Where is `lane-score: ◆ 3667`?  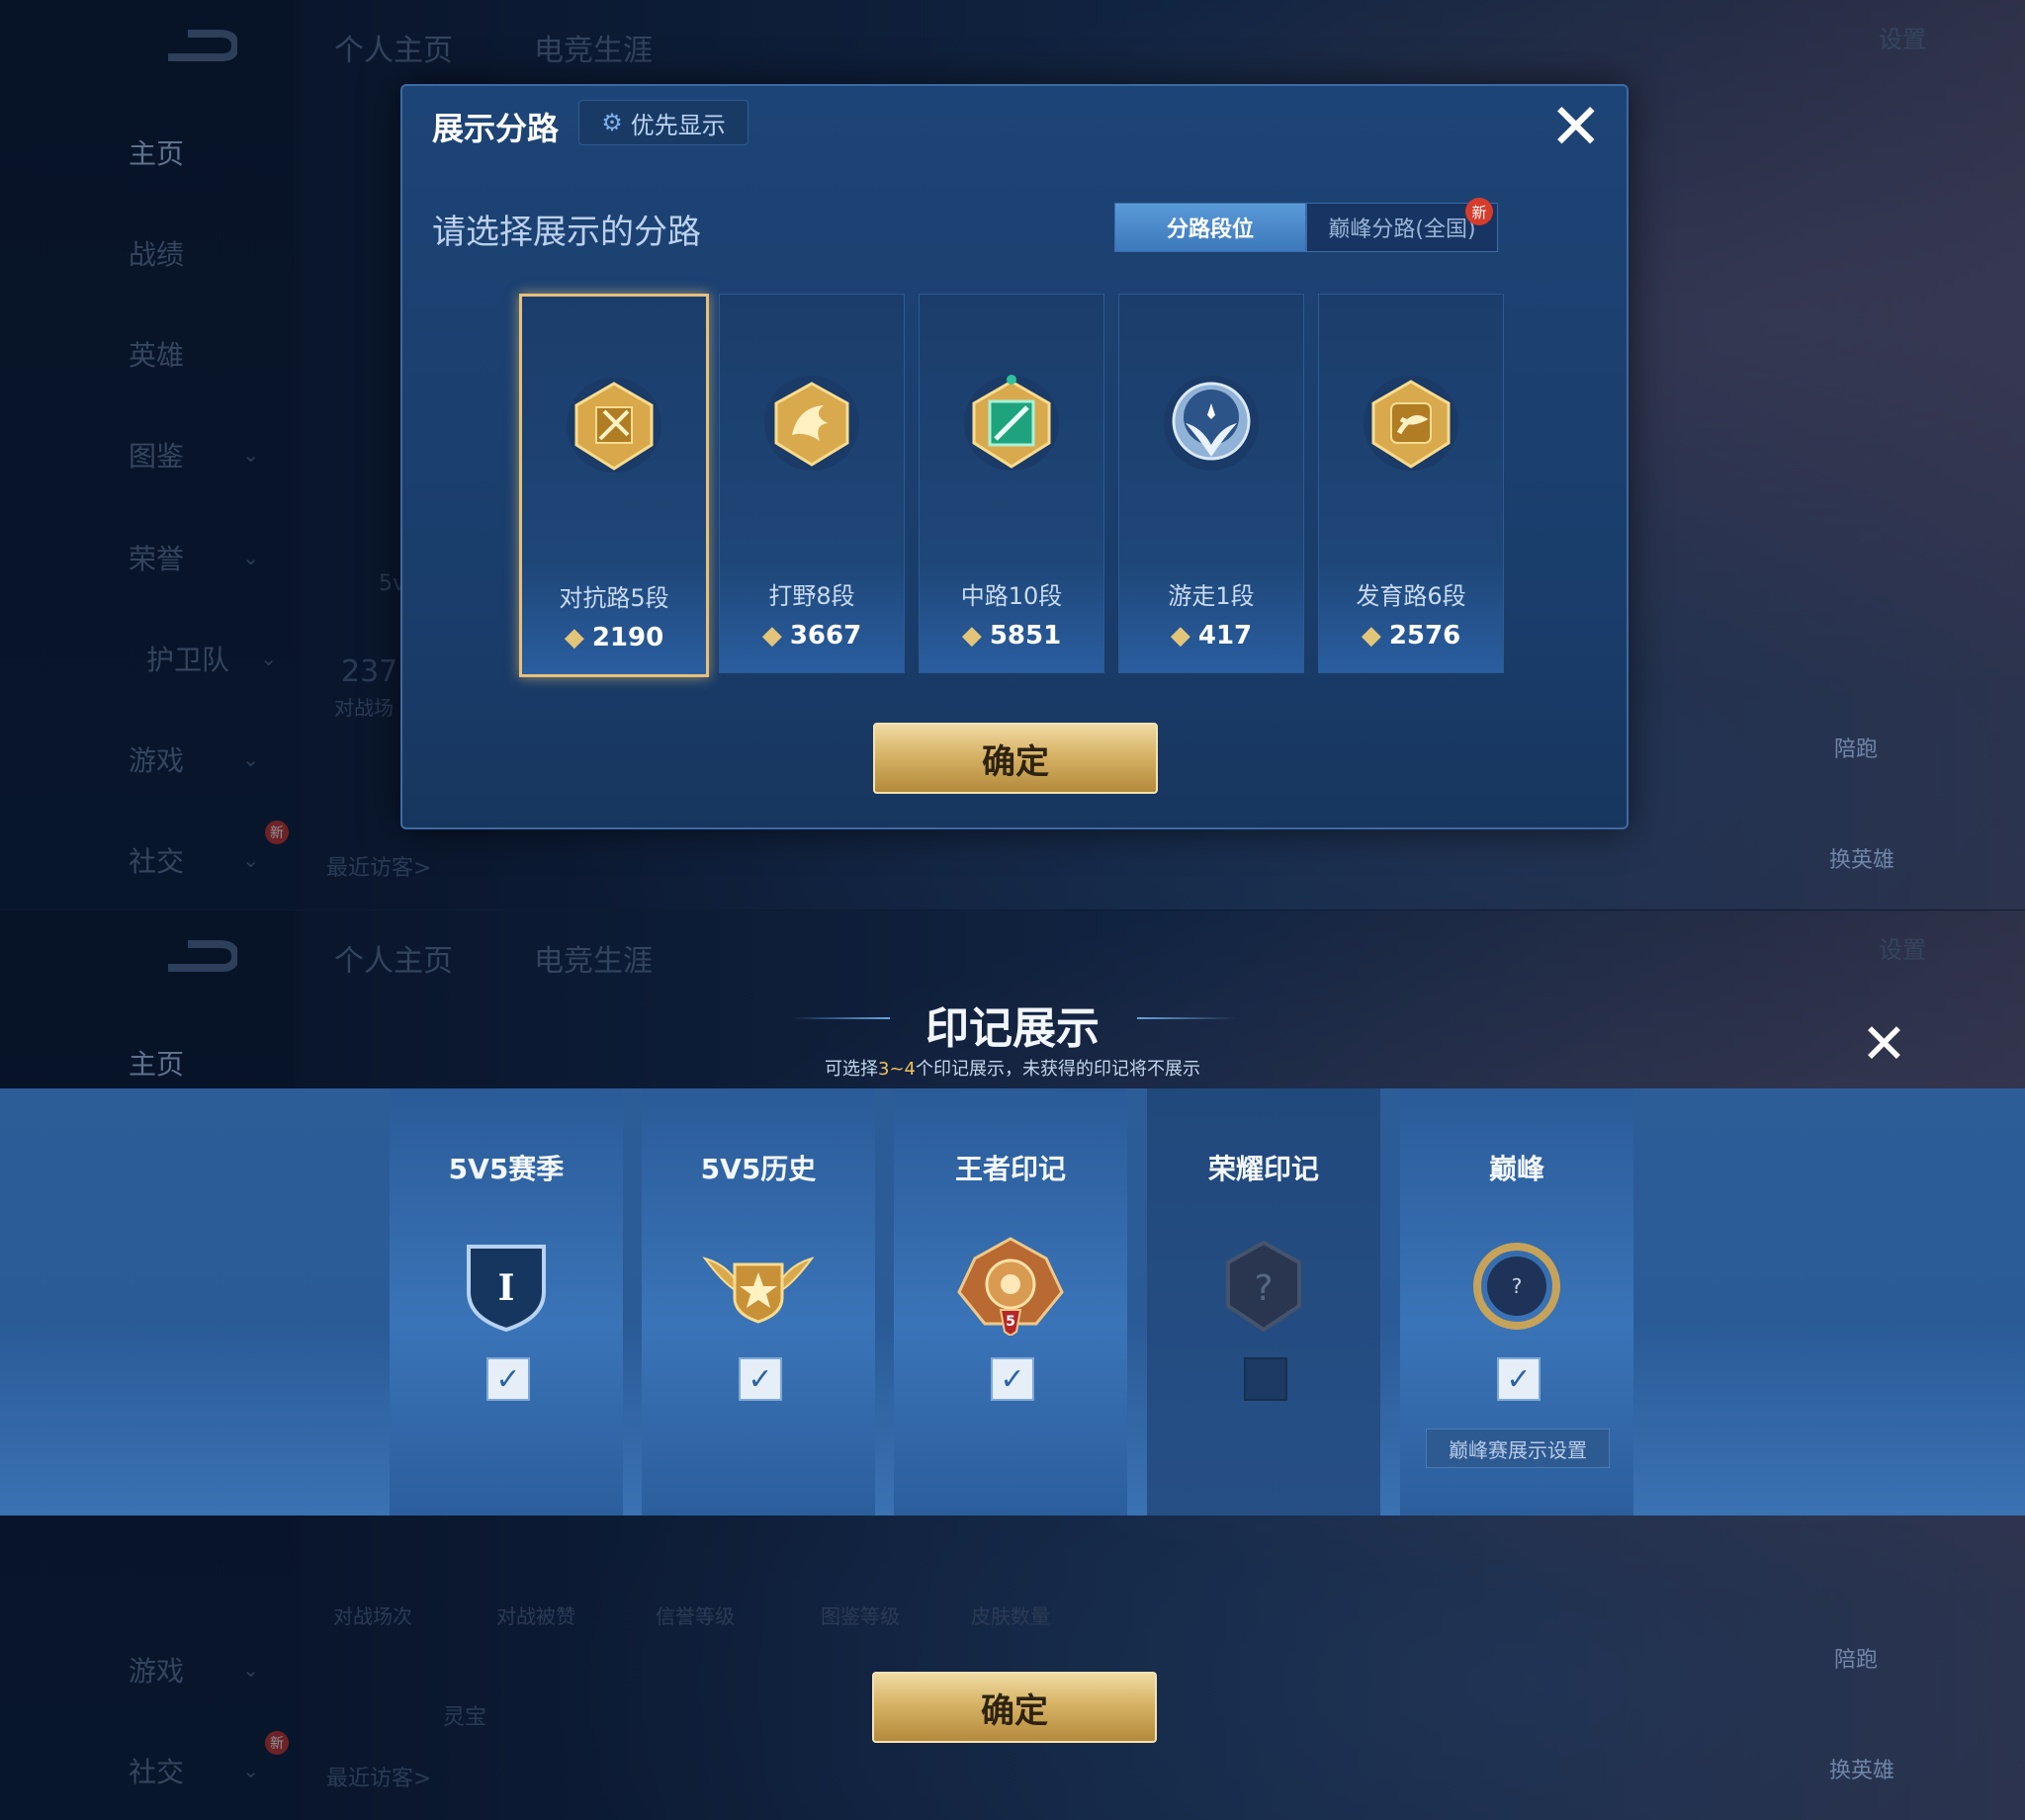 lane-score: ◆ 3667 is located at coordinates (812, 635).